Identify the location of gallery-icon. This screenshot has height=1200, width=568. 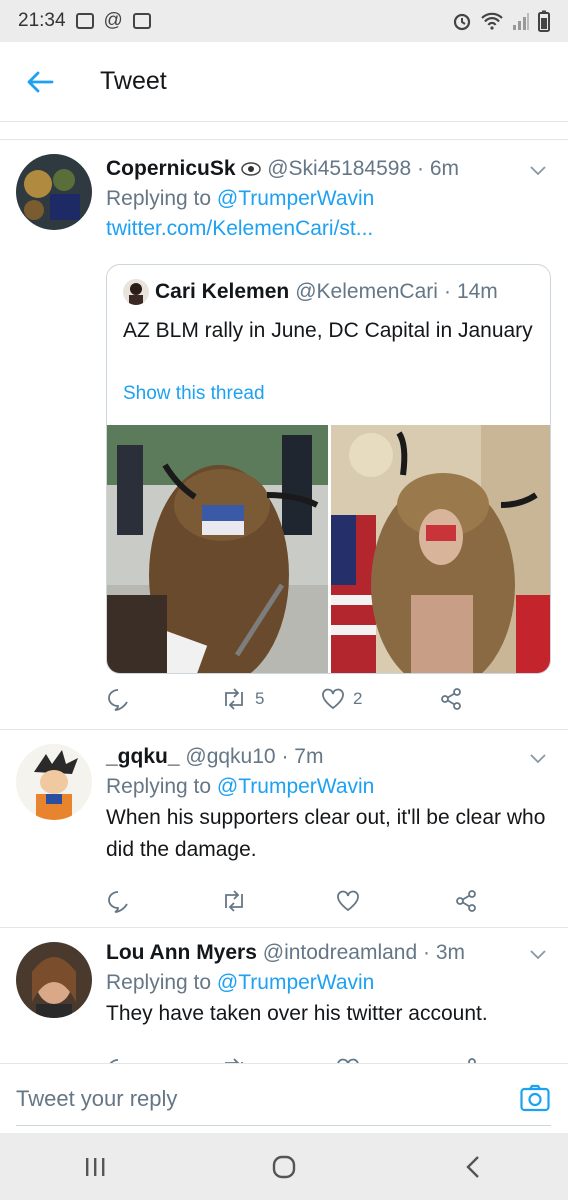
(84, 21).